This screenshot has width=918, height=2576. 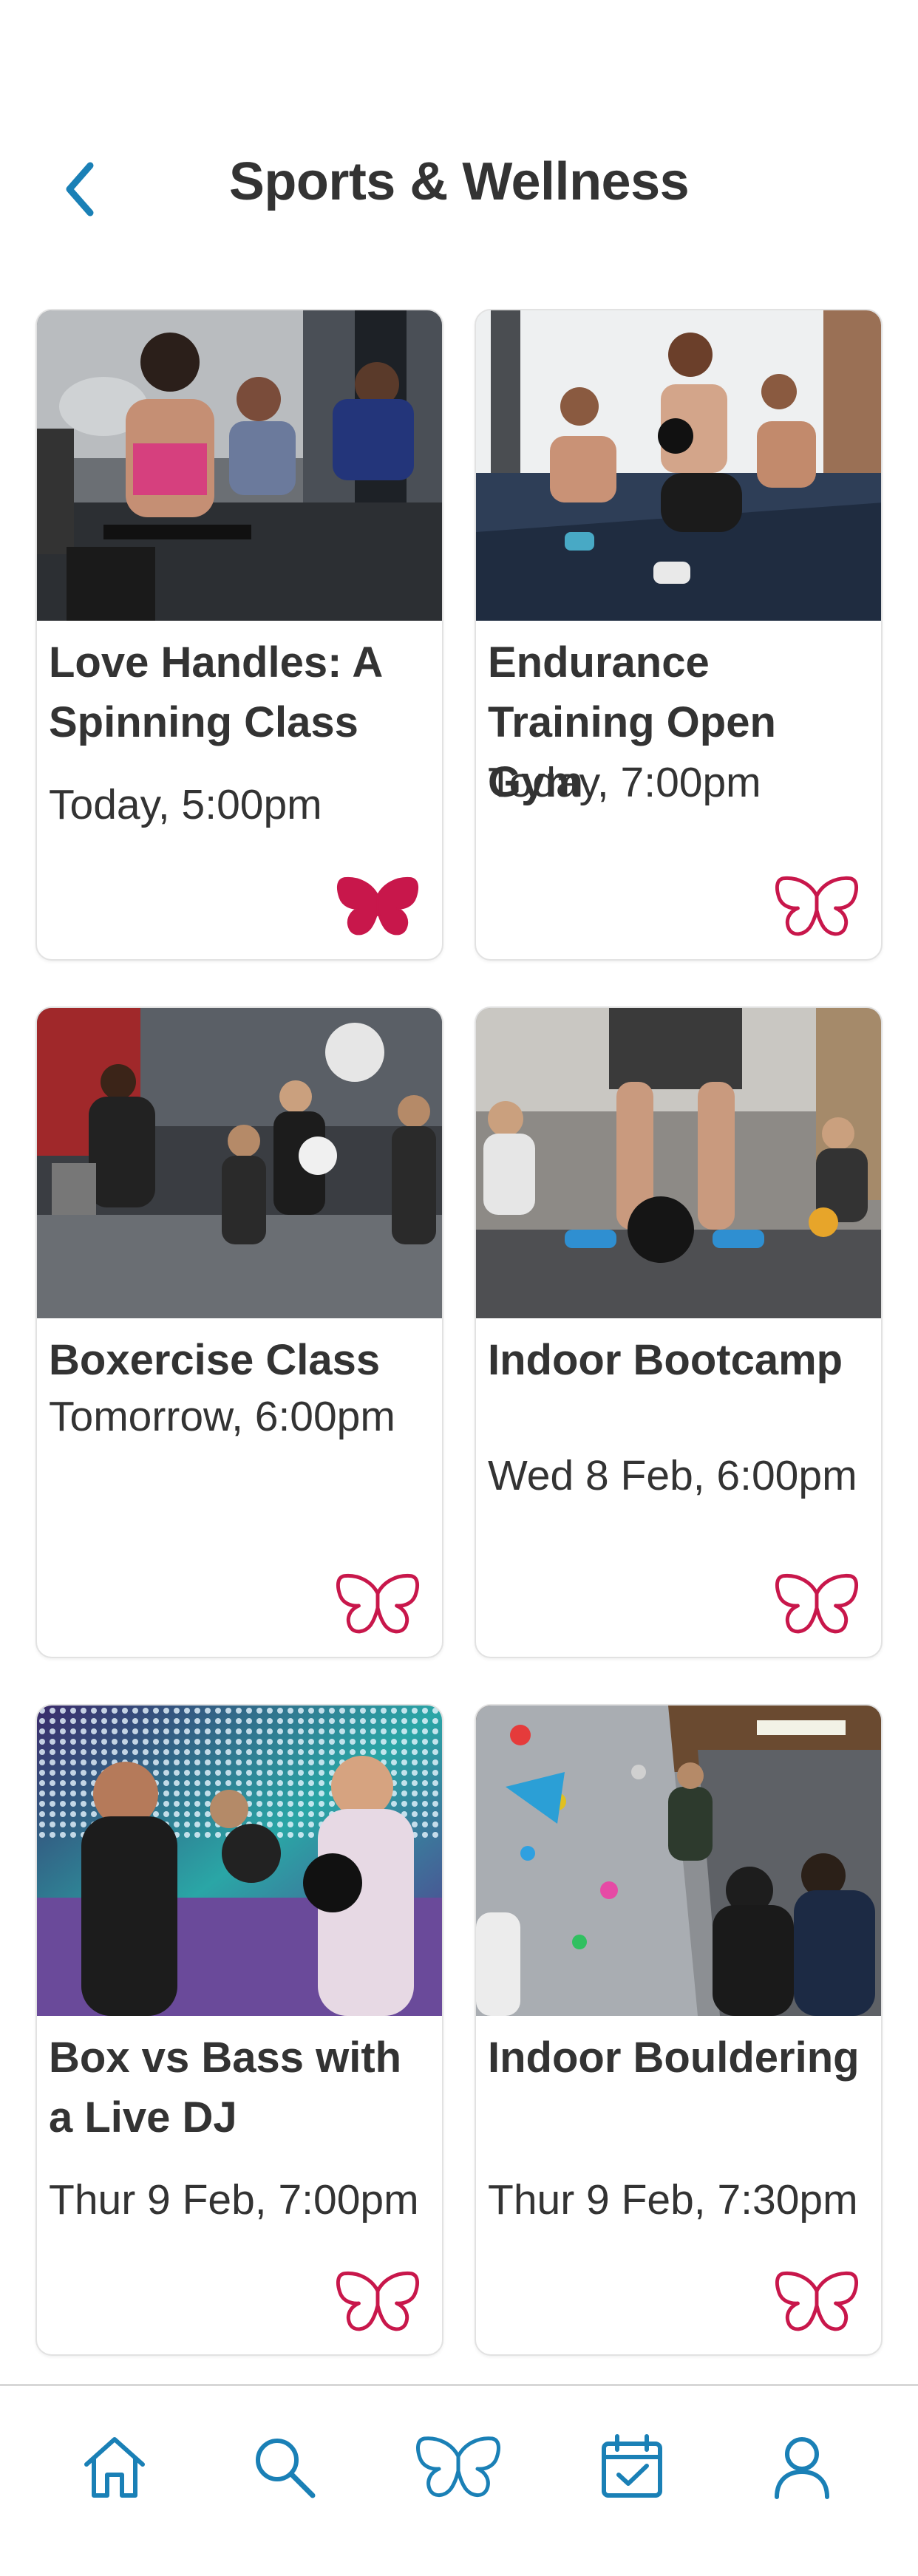 What do you see at coordinates (114, 2467) in the screenshot?
I see `home-icon` at bounding box center [114, 2467].